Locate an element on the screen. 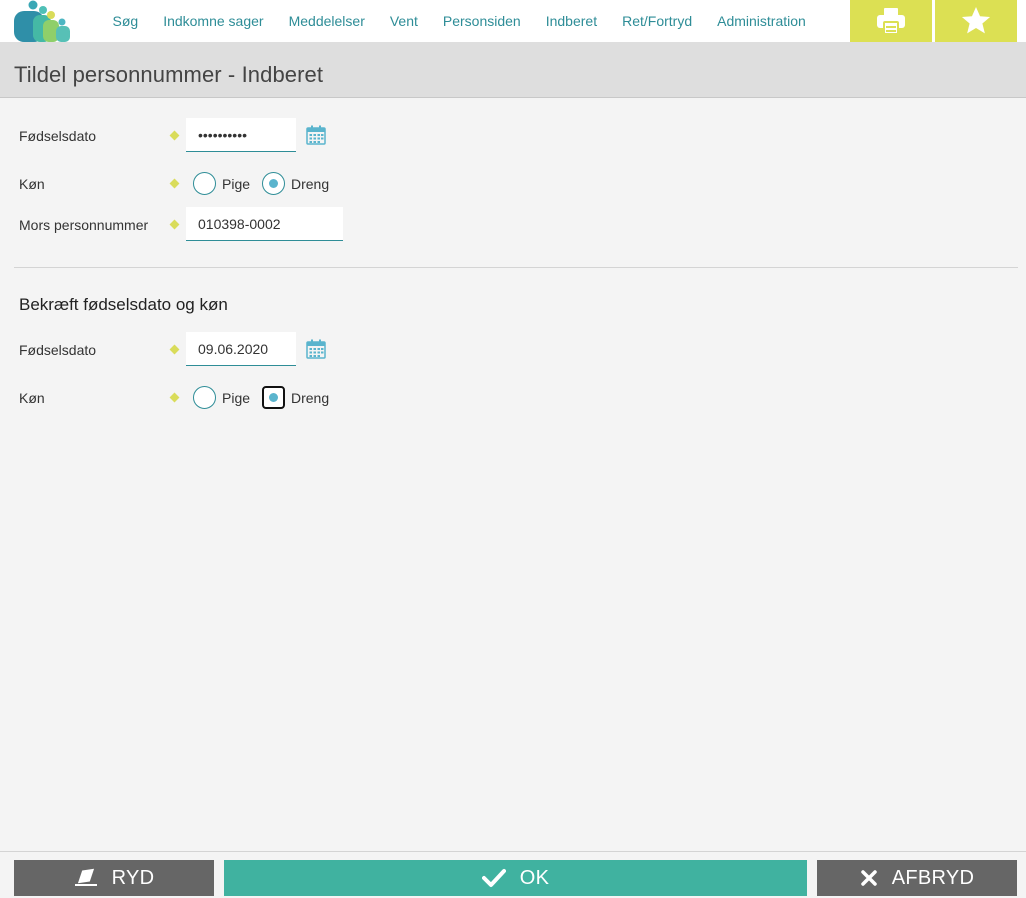  nav-item-soeg: Søg is located at coordinates (125, 21).